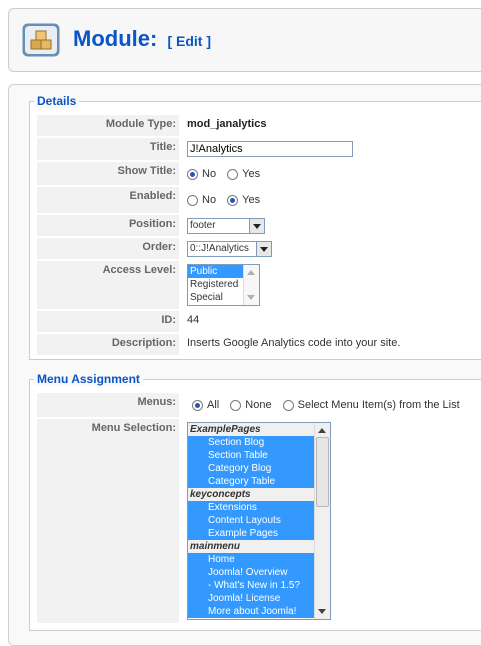  I want to click on position-row: Position: footer, so click(259, 225).